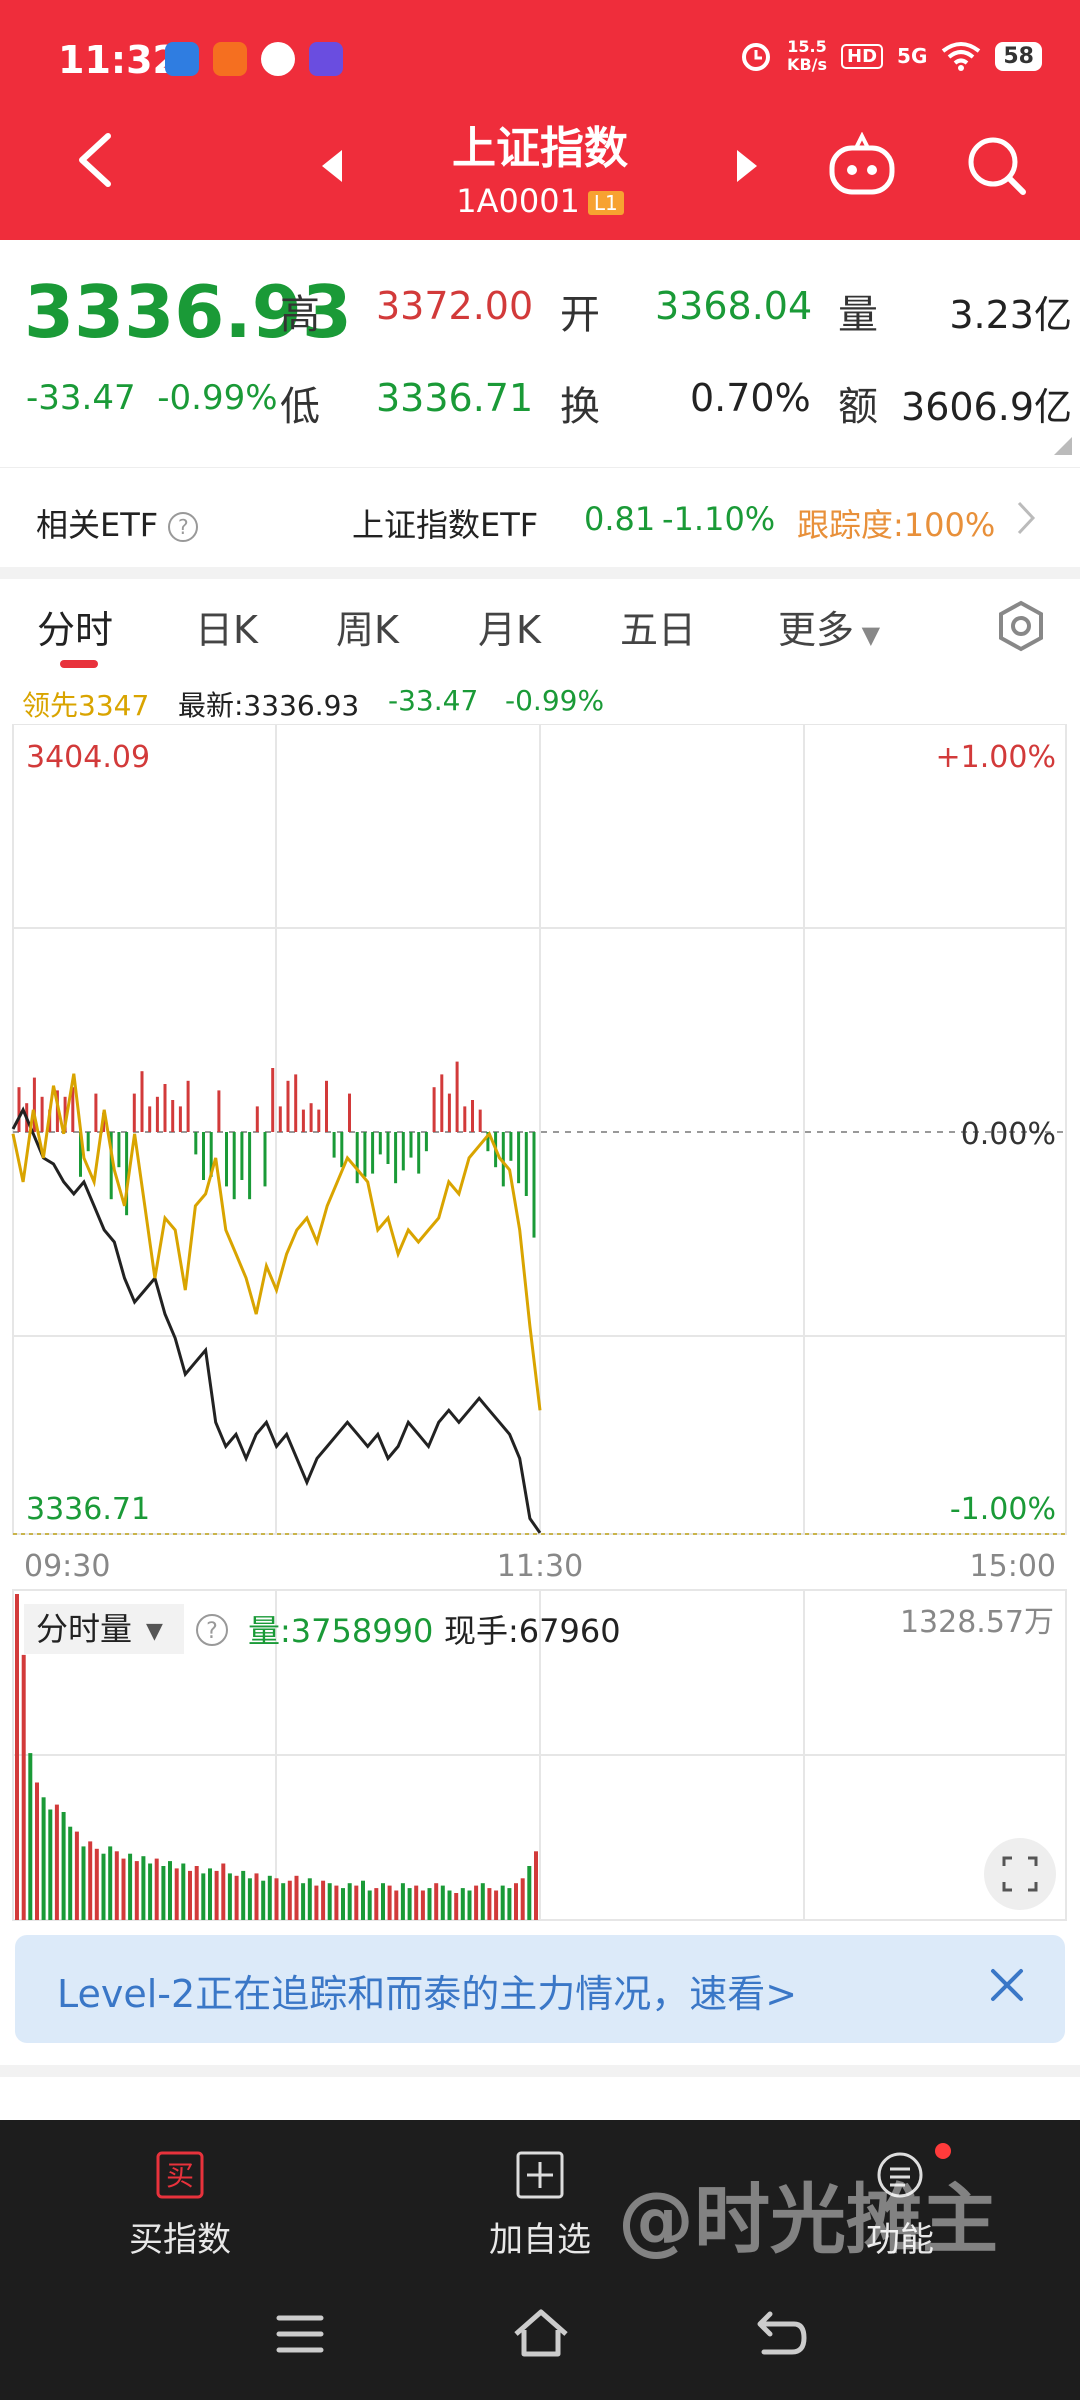  What do you see at coordinates (555, 700) in the screenshot?
I see `latest-change-pct: -0.99%` at bounding box center [555, 700].